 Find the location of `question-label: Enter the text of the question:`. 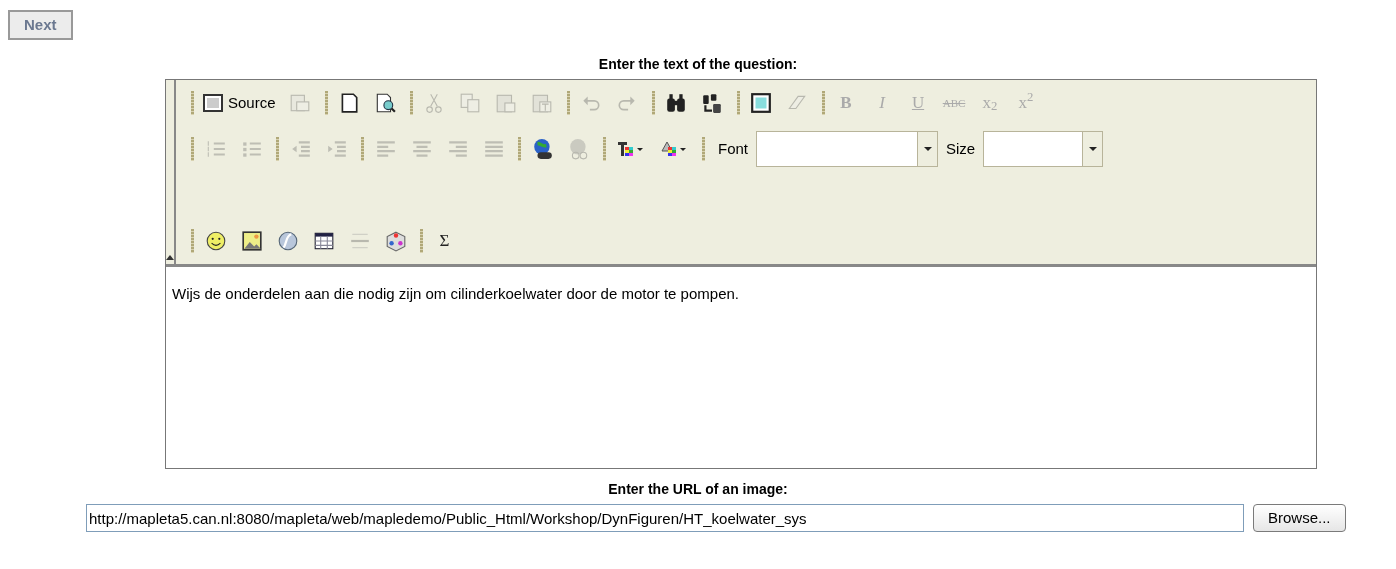

question-label: Enter the text of the question: is located at coordinates (698, 64).